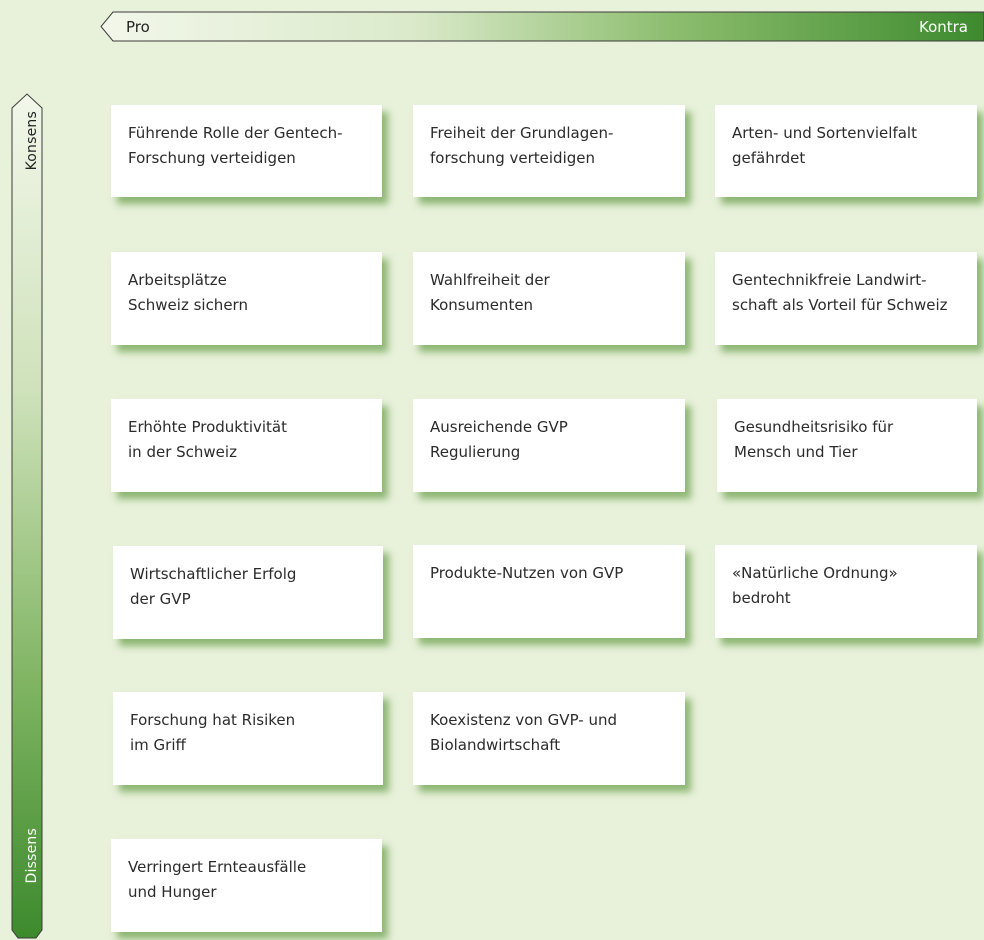 This screenshot has height=940, width=984. What do you see at coordinates (172, 892) in the screenshot?
I see `card-text-line: und Hunger` at bounding box center [172, 892].